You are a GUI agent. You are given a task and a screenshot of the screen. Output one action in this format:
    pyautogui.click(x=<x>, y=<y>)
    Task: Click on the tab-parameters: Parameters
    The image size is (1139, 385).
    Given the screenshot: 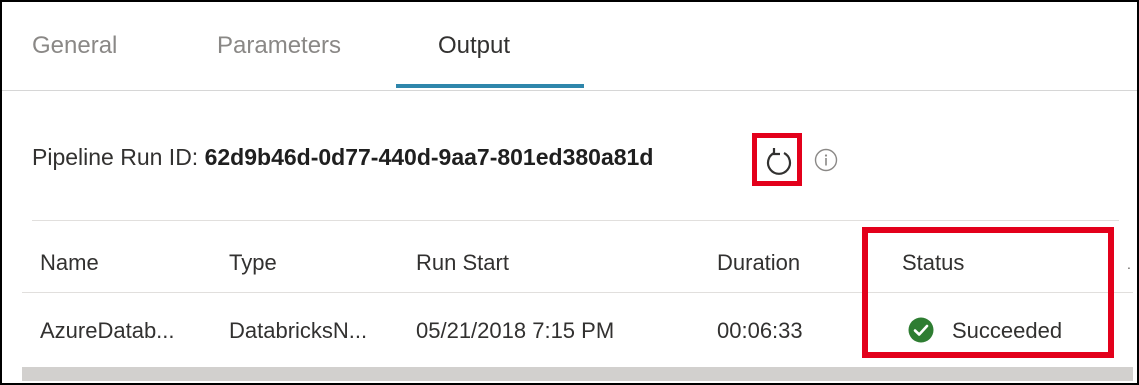 What is the action you would take?
    pyautogui.click(x=279, y=46)
    